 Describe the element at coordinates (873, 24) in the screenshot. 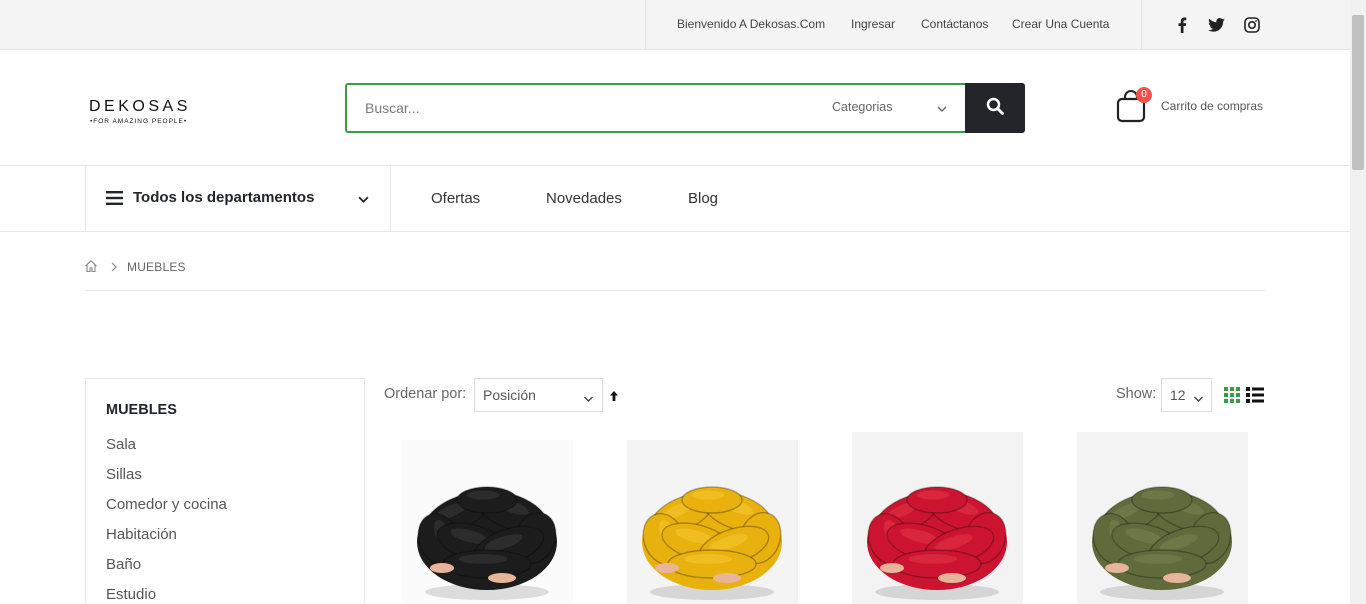

I see `login-link: Ingresar` at that location.